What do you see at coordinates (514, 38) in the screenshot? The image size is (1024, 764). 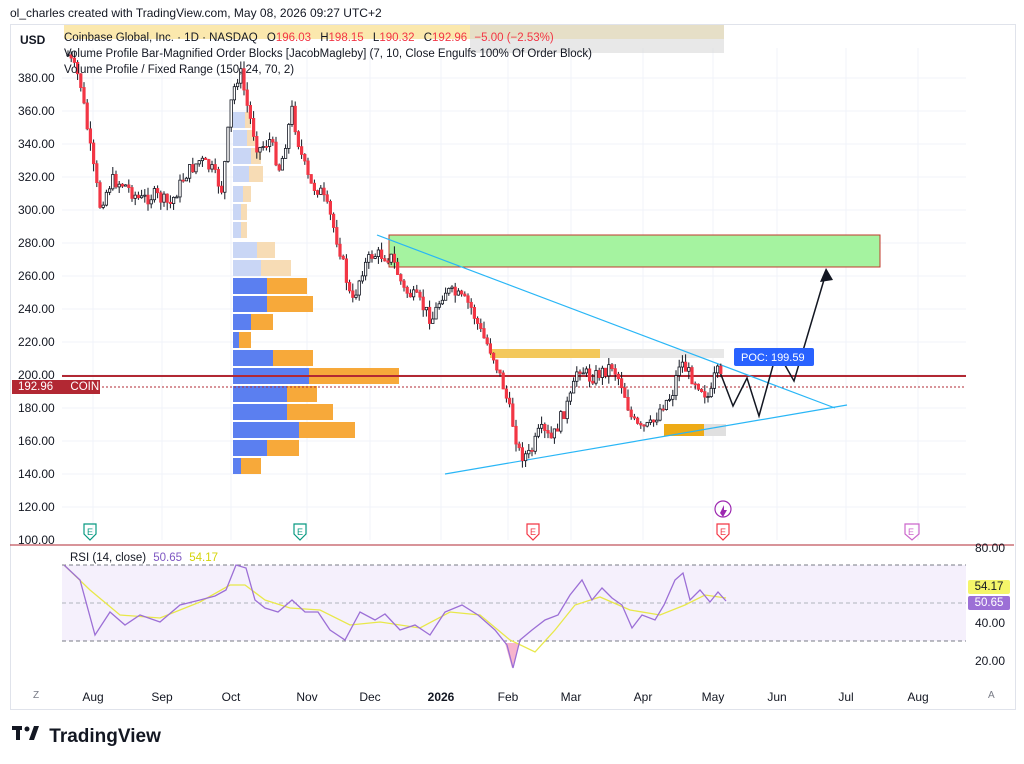 I see `change-value: −5.00 (−2.53%)` at bounding box center [514, 38].